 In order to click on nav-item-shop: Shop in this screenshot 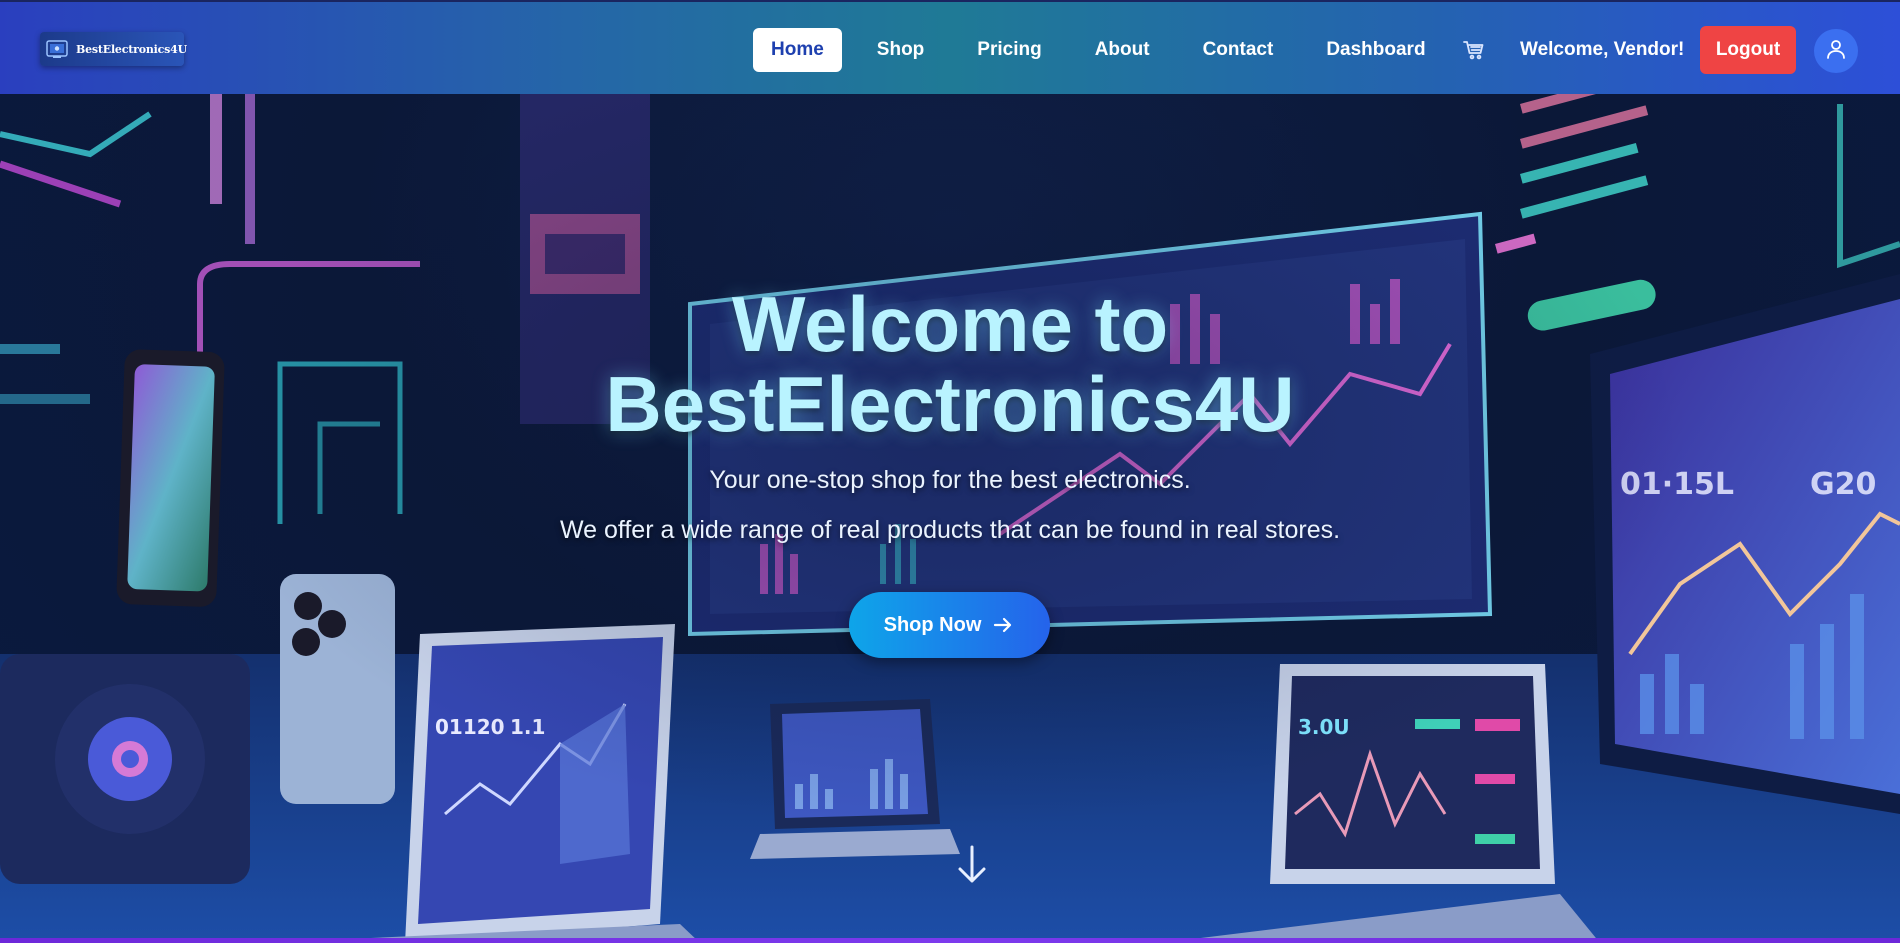, I will do `click(901, 50)`.